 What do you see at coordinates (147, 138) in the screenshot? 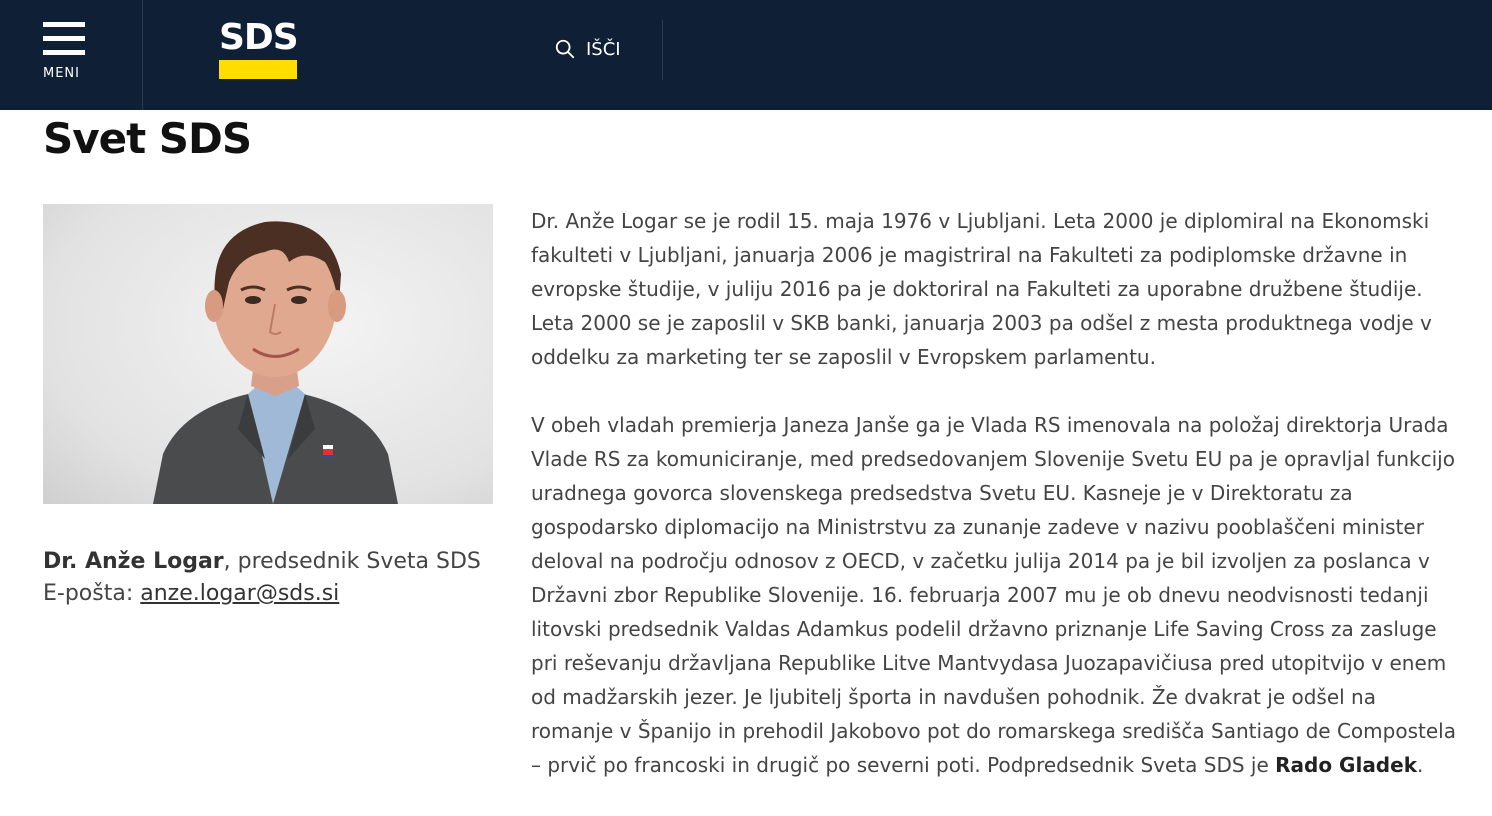
I see `page-title: Svet SDS` at bounding box center [147, 138].